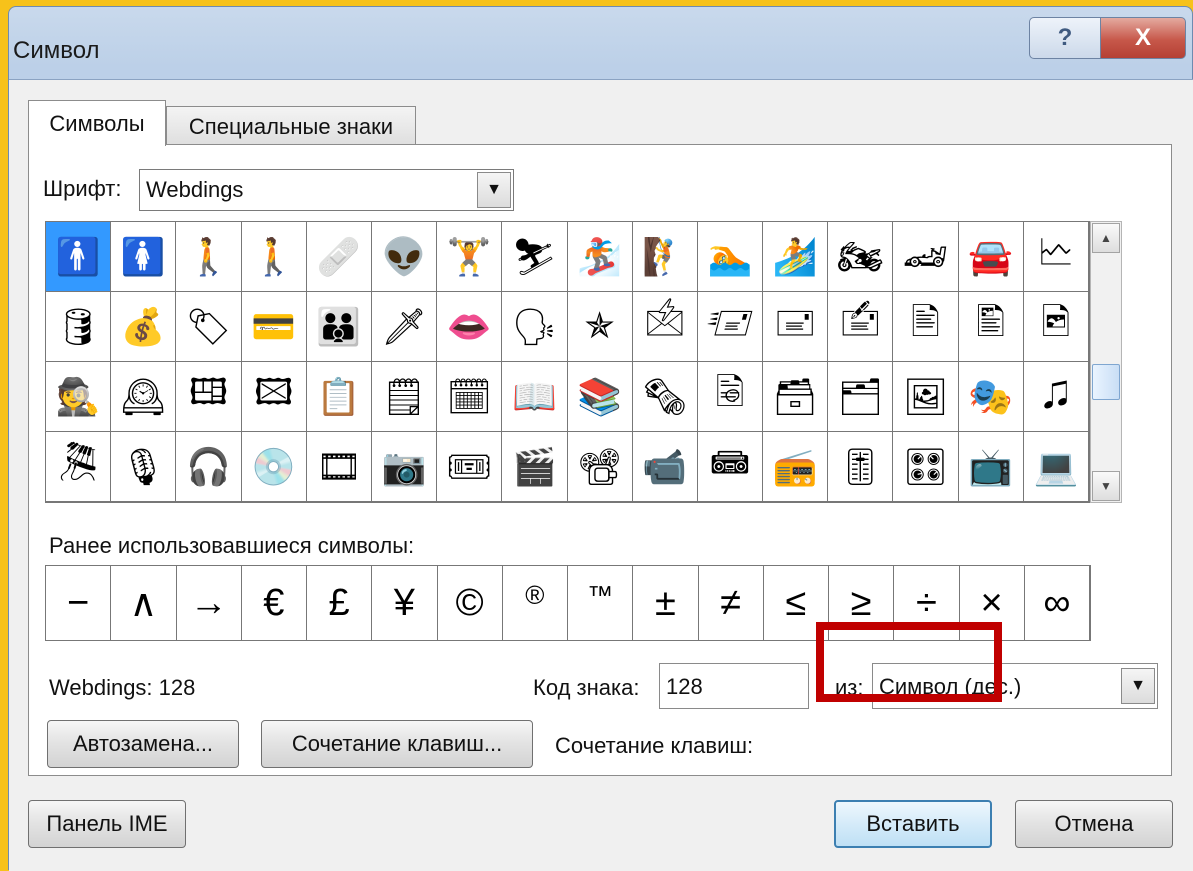 The image size is (1193, 871). Describe the element at coordinates (404, 327) in the screenshot. I see `symbol-cell: 🗡` at that location.